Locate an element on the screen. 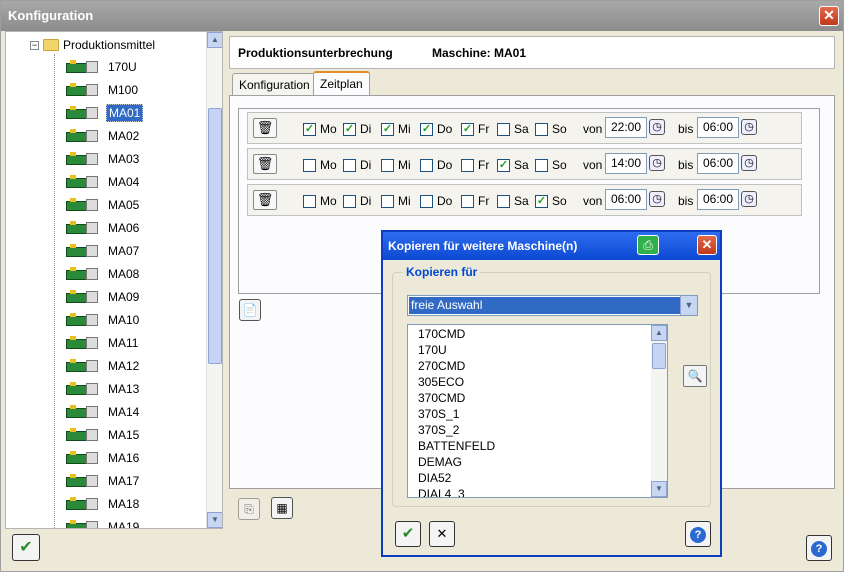  tree-item: MA10 is located at coordinates (103, 320).